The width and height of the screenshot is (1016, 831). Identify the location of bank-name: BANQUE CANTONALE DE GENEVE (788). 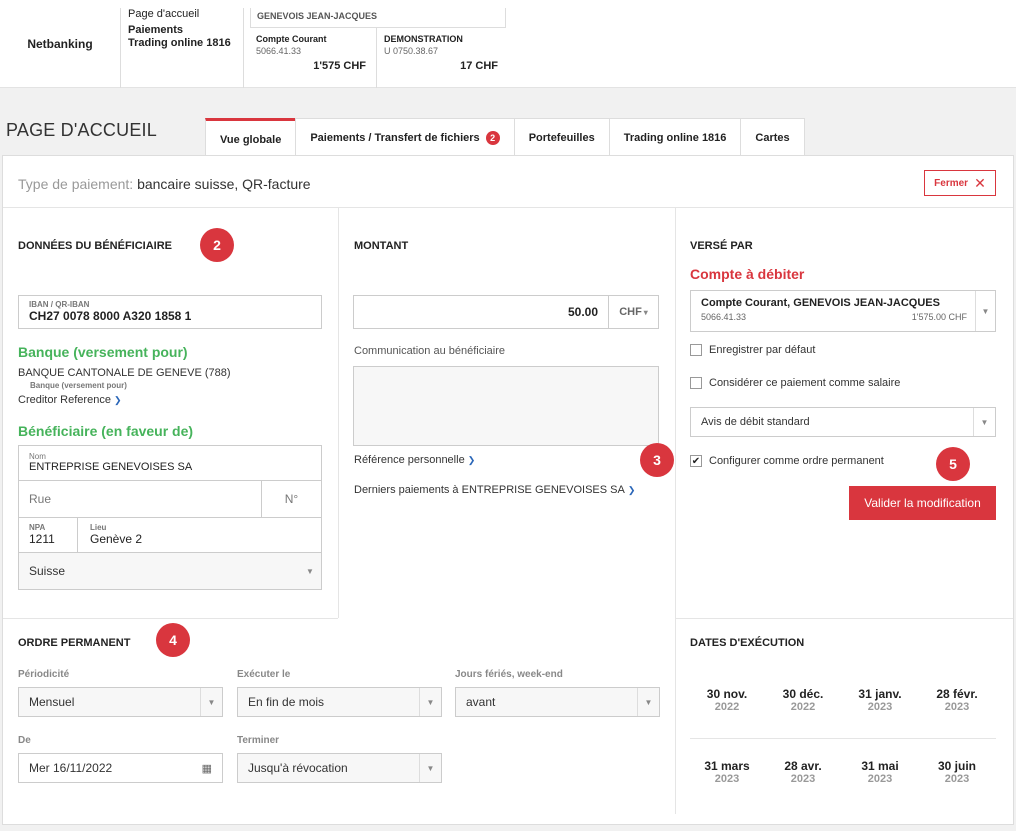
(124, 373).